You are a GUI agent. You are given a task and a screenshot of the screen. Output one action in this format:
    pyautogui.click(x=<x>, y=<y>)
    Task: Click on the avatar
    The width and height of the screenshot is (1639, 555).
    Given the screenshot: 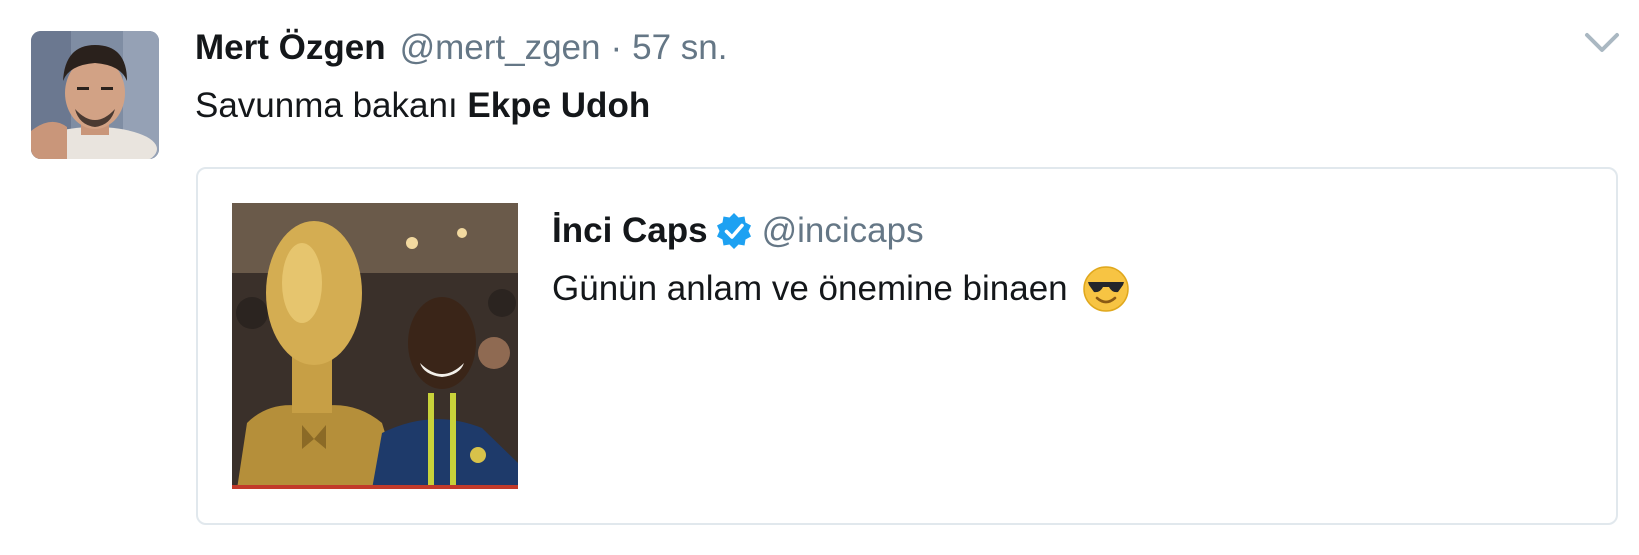 What is the action you would take?
    pyautogui.click(x=95, y=95)
    